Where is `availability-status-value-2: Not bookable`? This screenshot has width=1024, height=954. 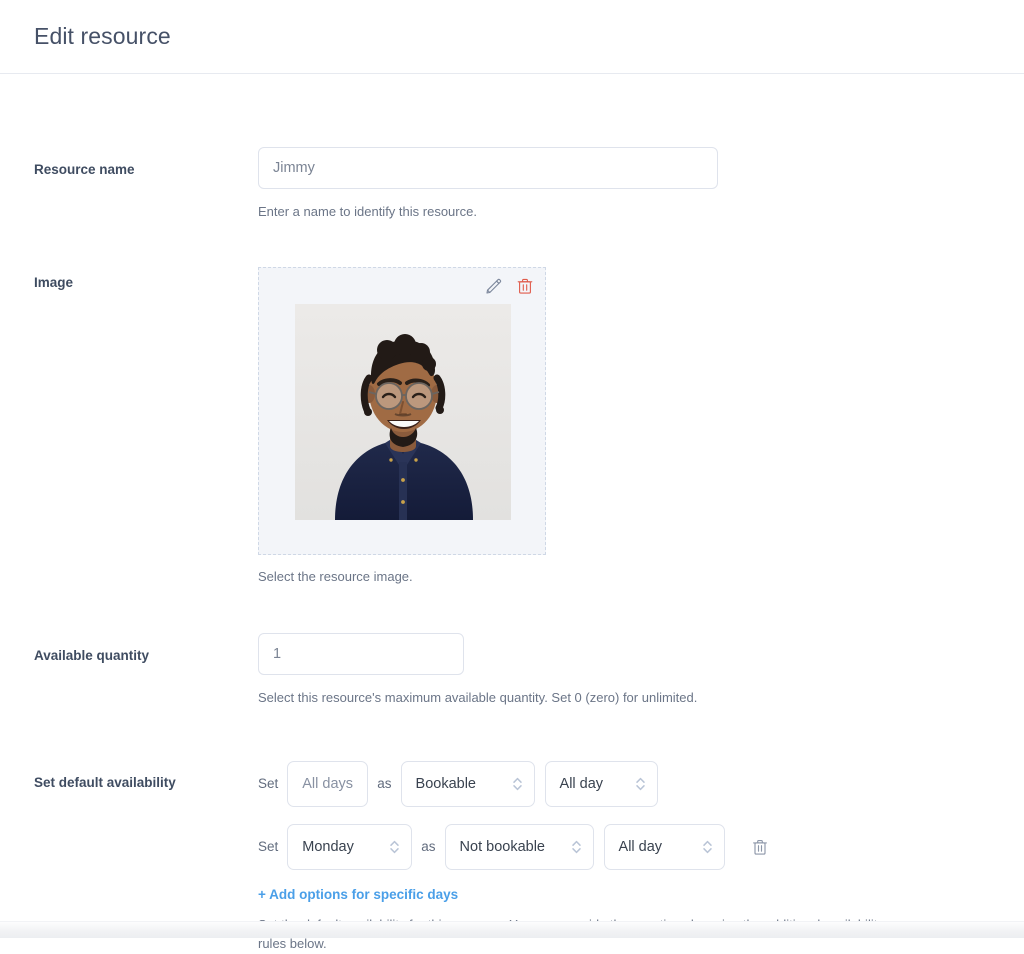
availability-status-value-2: Not bookable is located at coordinates (502, 846).